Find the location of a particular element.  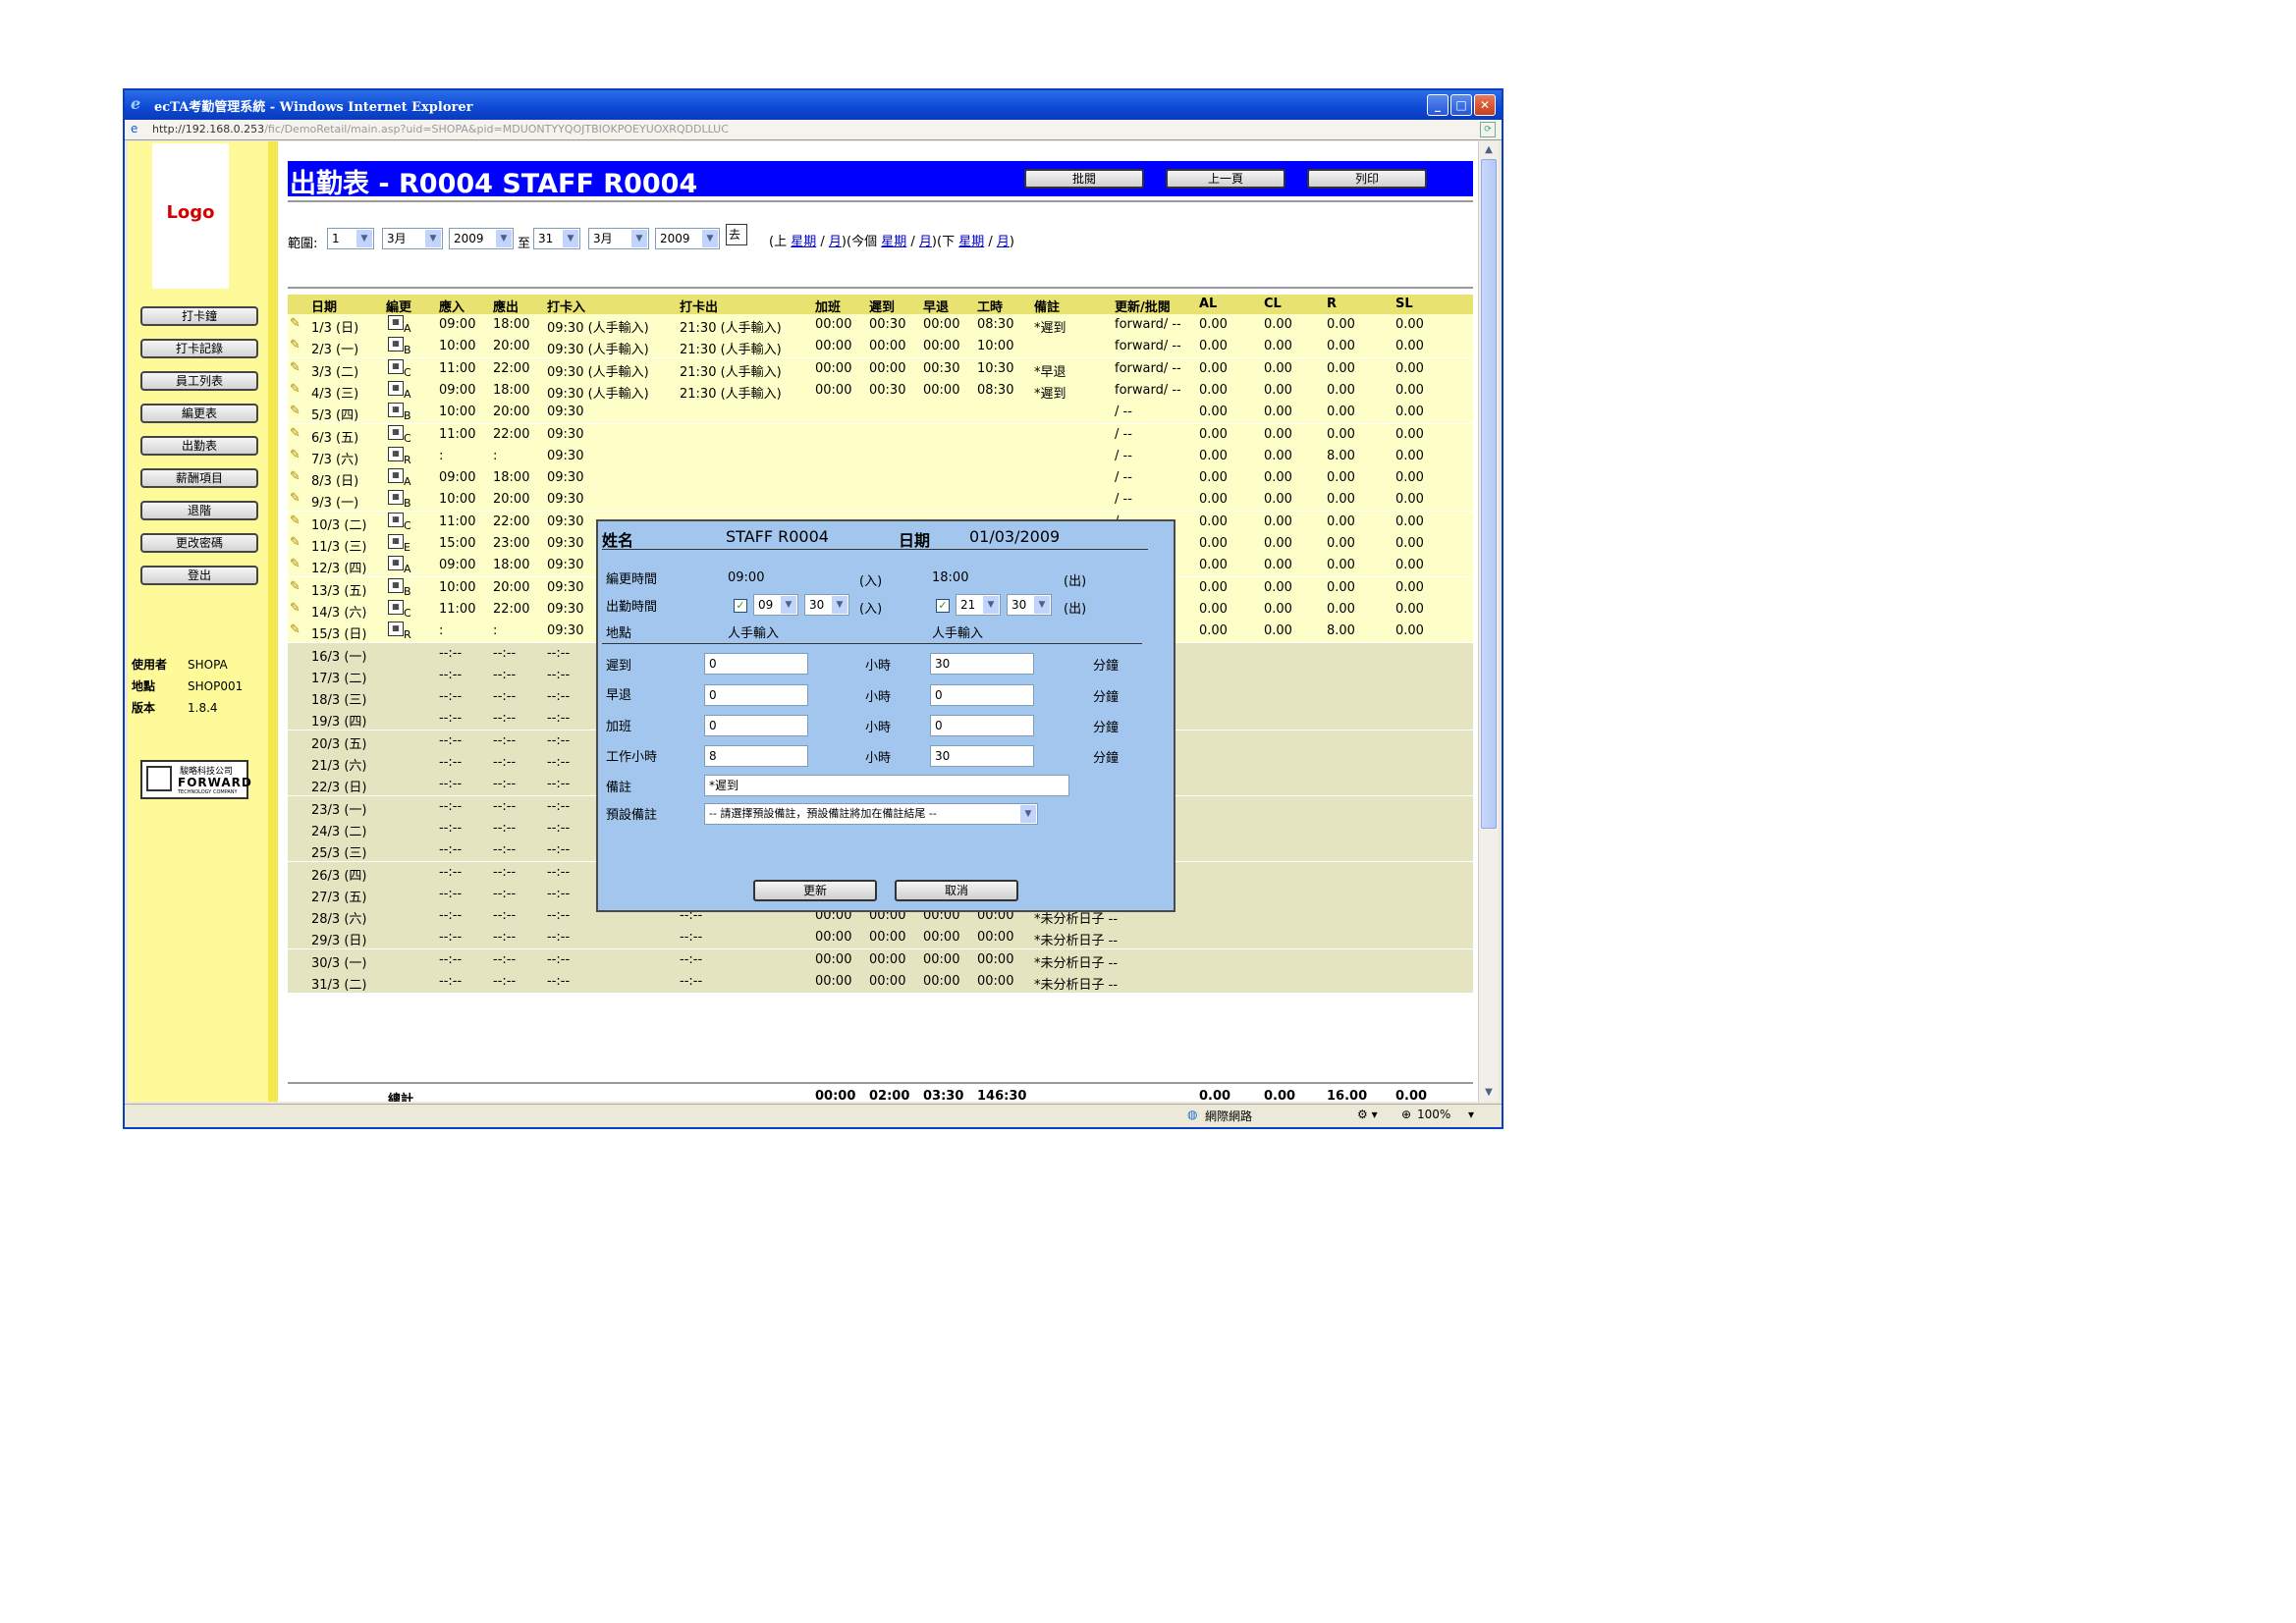

attend-in-hour-select: 09 ▼ is located at coordinates (775, 605).